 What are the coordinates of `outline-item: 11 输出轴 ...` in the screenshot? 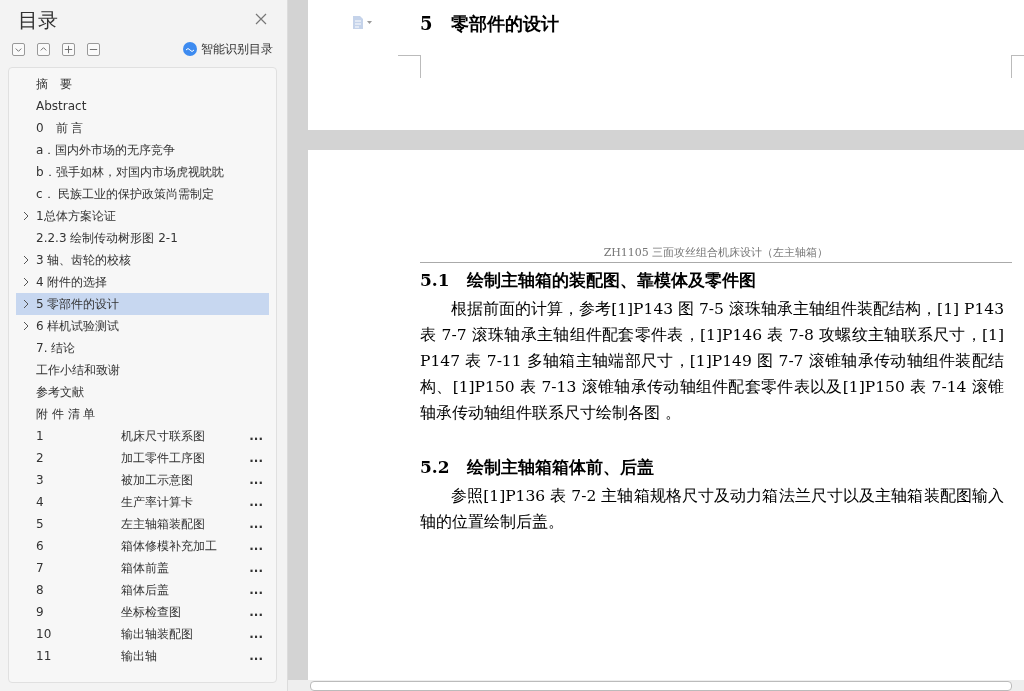 It's located at (142, 656).